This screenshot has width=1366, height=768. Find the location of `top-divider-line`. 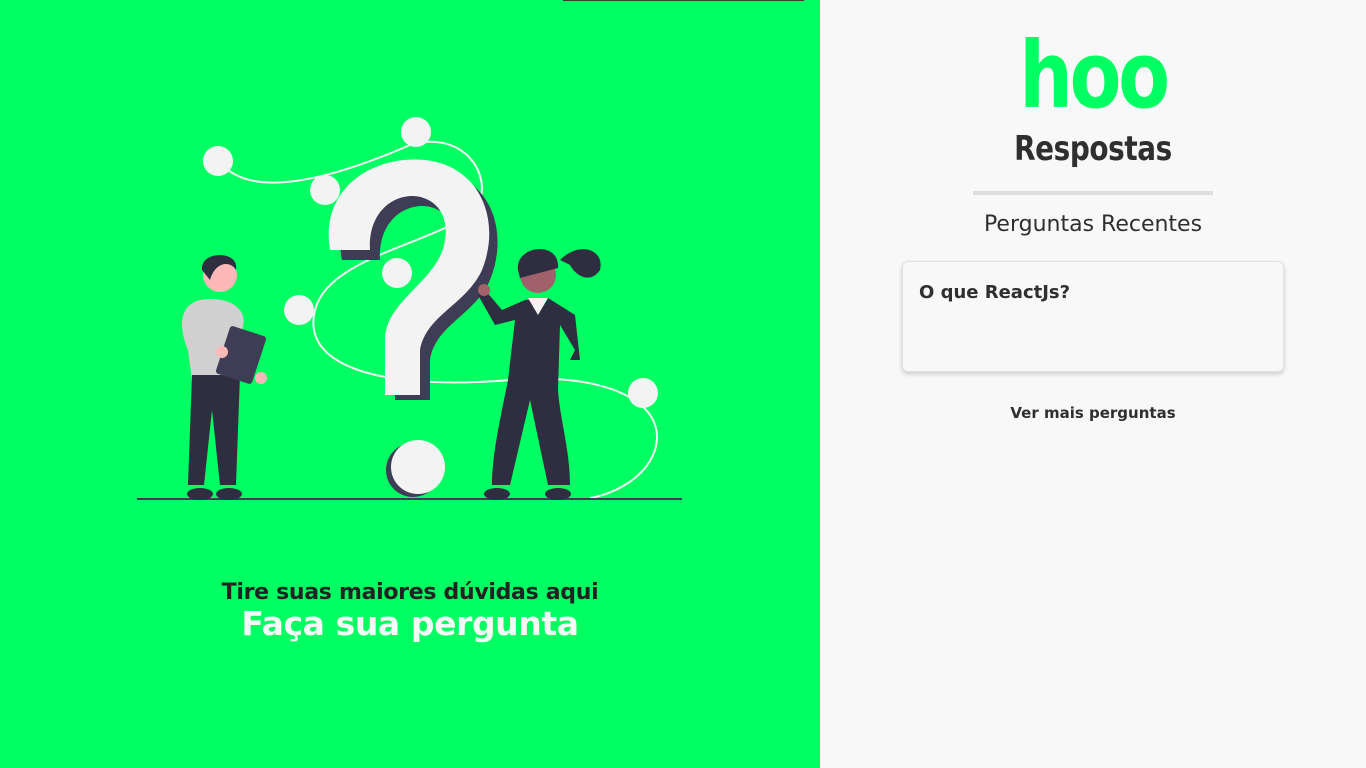

top-divider-line is located at coordinates (683, 0).